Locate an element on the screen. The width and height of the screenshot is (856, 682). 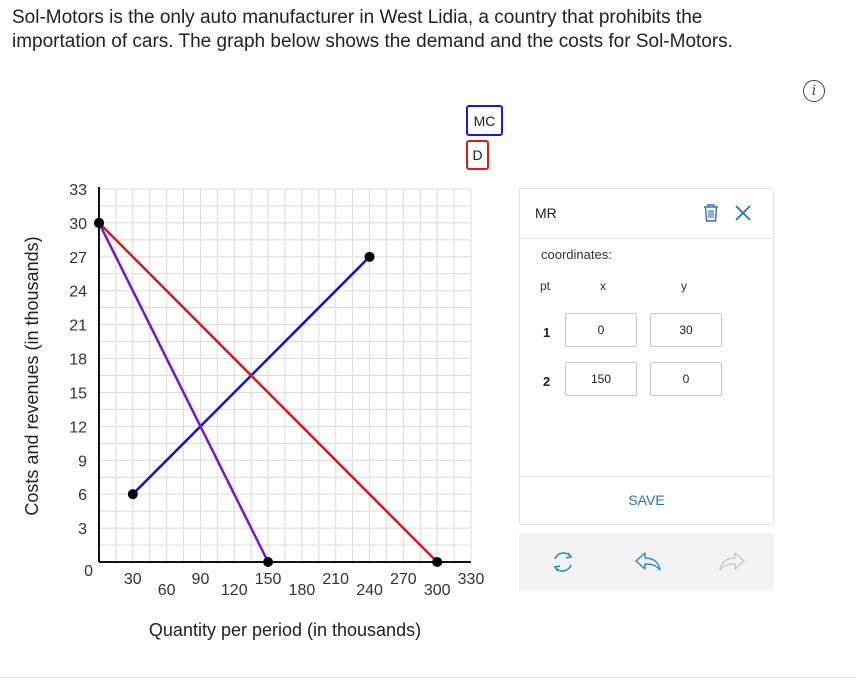
y-tick-label: 9 is located at coordinates (82, 461).